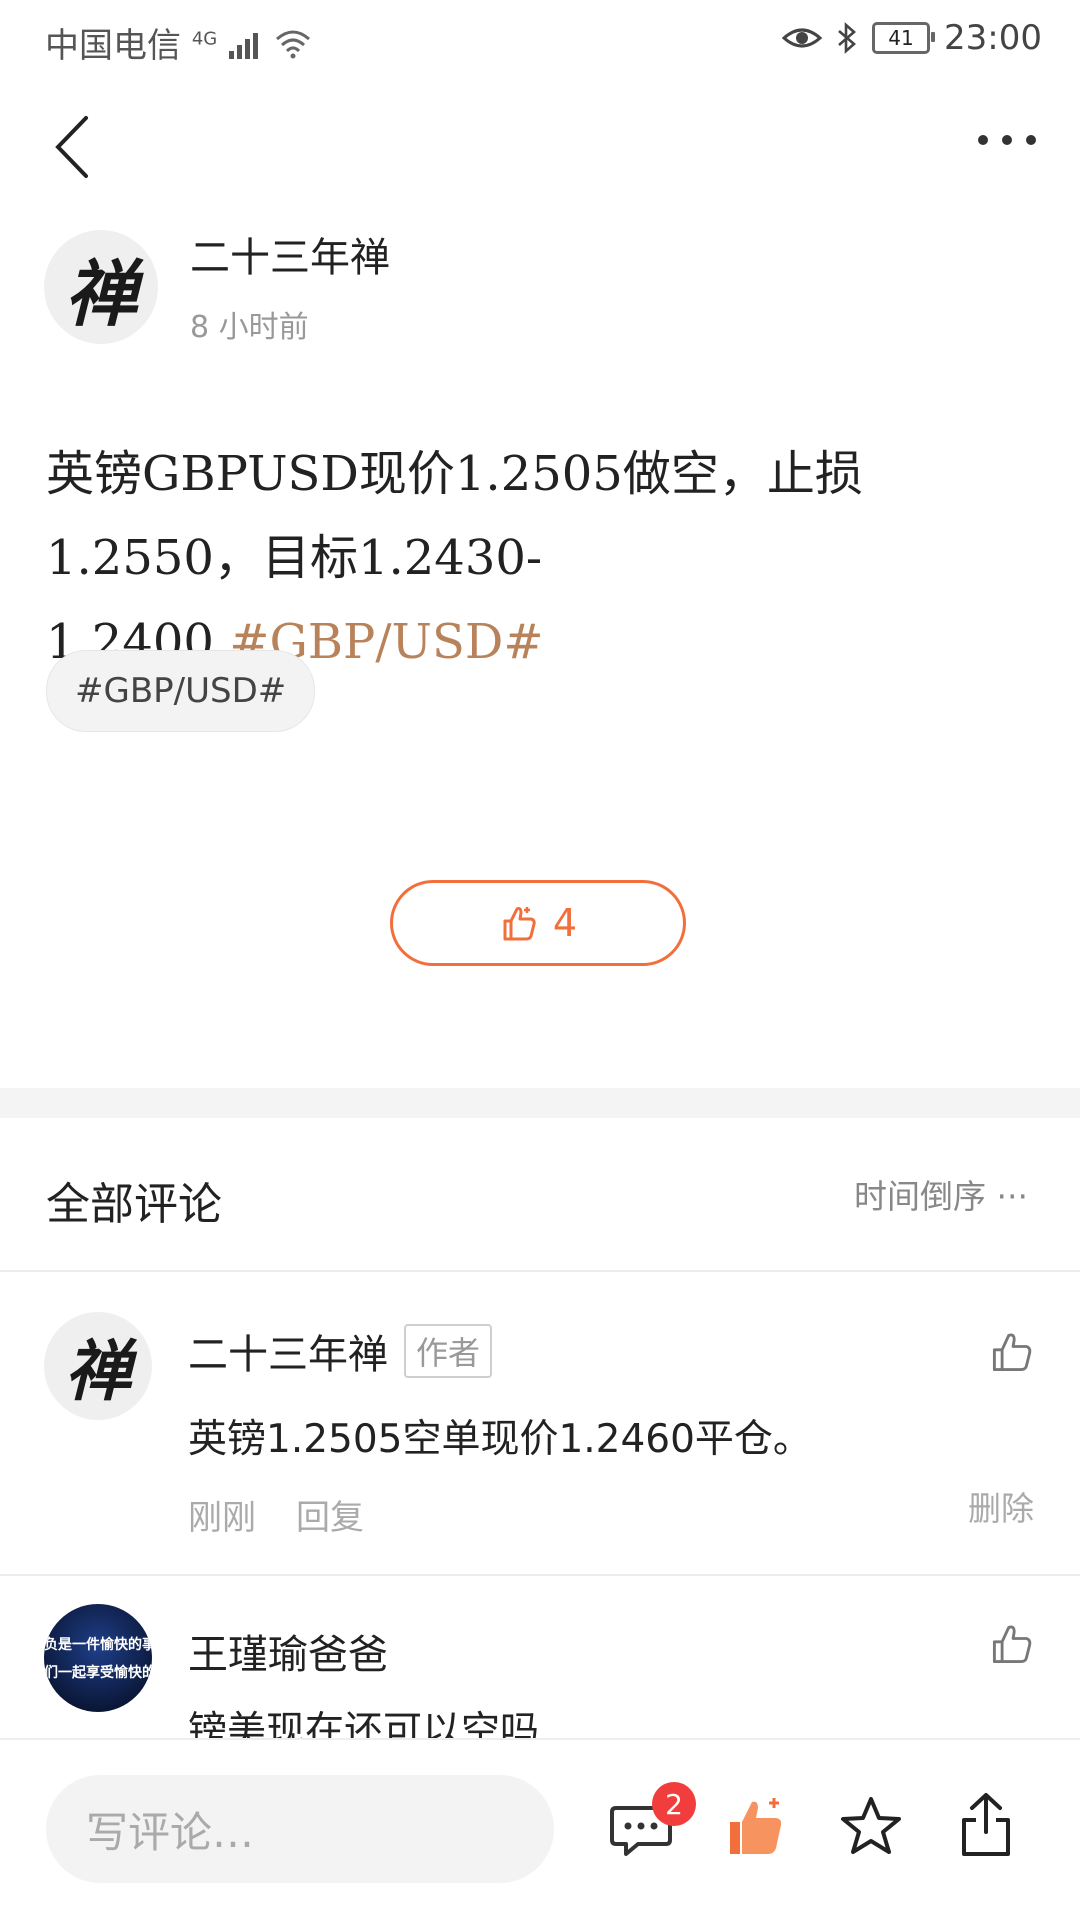  What do you see at coordinates (565, 923) in the screenshot?
I see `like-count: 4` at bounding box center [565, 923].